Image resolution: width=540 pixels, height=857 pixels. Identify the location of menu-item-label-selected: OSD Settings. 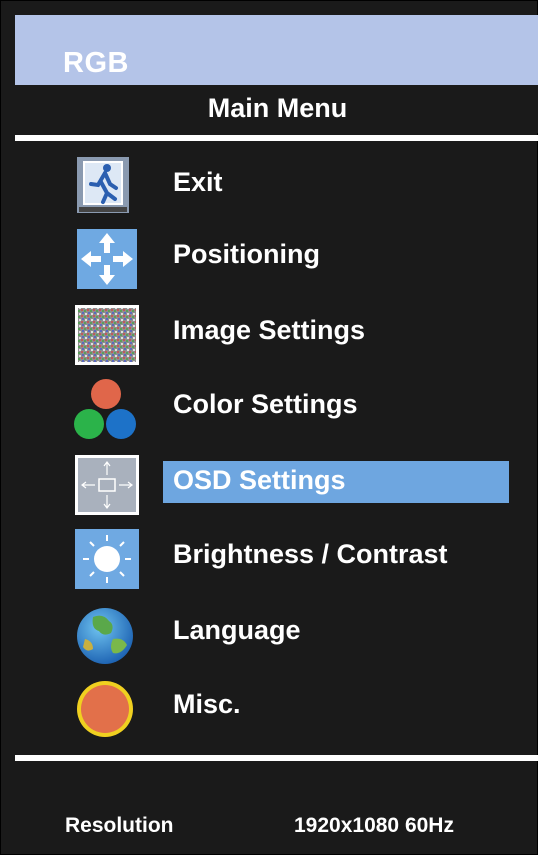
(336, 482).